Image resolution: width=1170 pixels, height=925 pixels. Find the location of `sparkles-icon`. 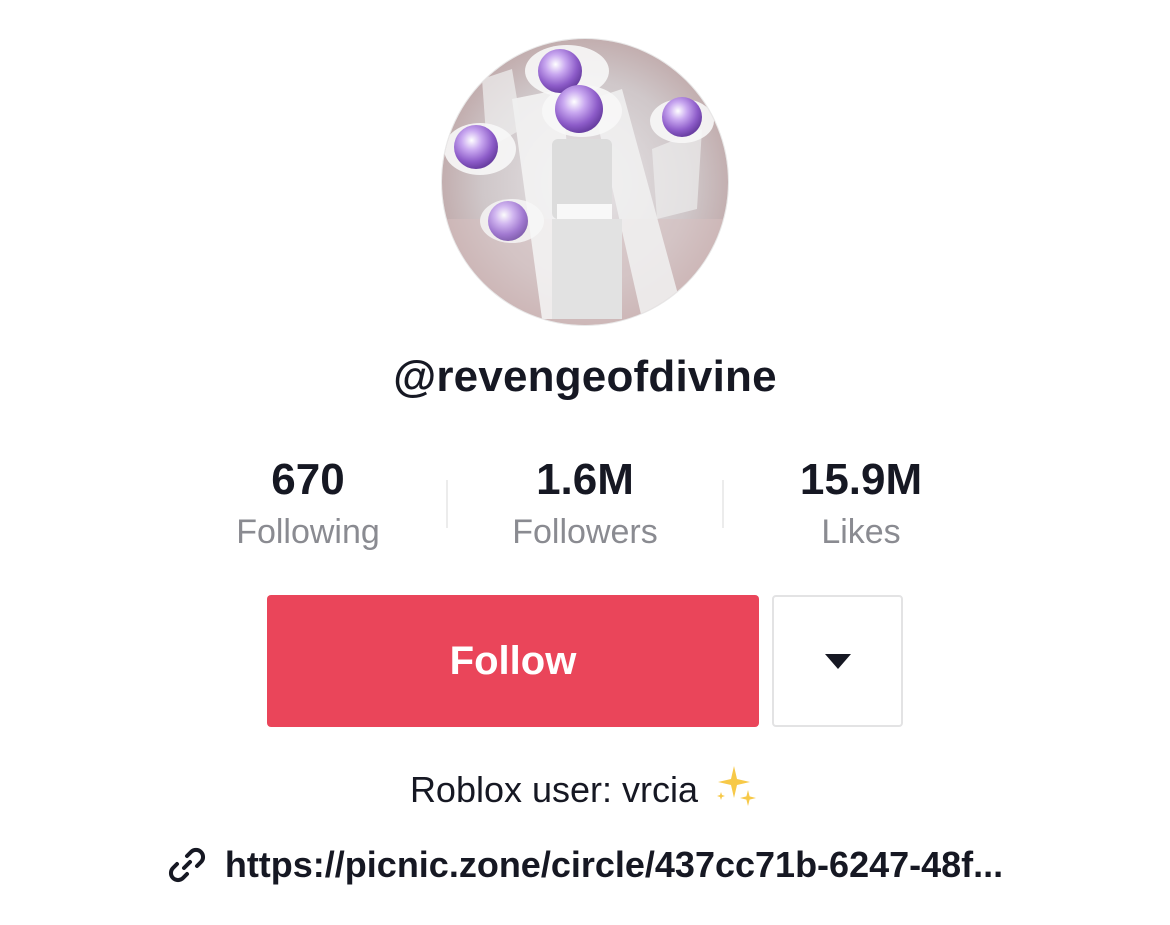

sparkles-icon is located at coordinates (736, 792).